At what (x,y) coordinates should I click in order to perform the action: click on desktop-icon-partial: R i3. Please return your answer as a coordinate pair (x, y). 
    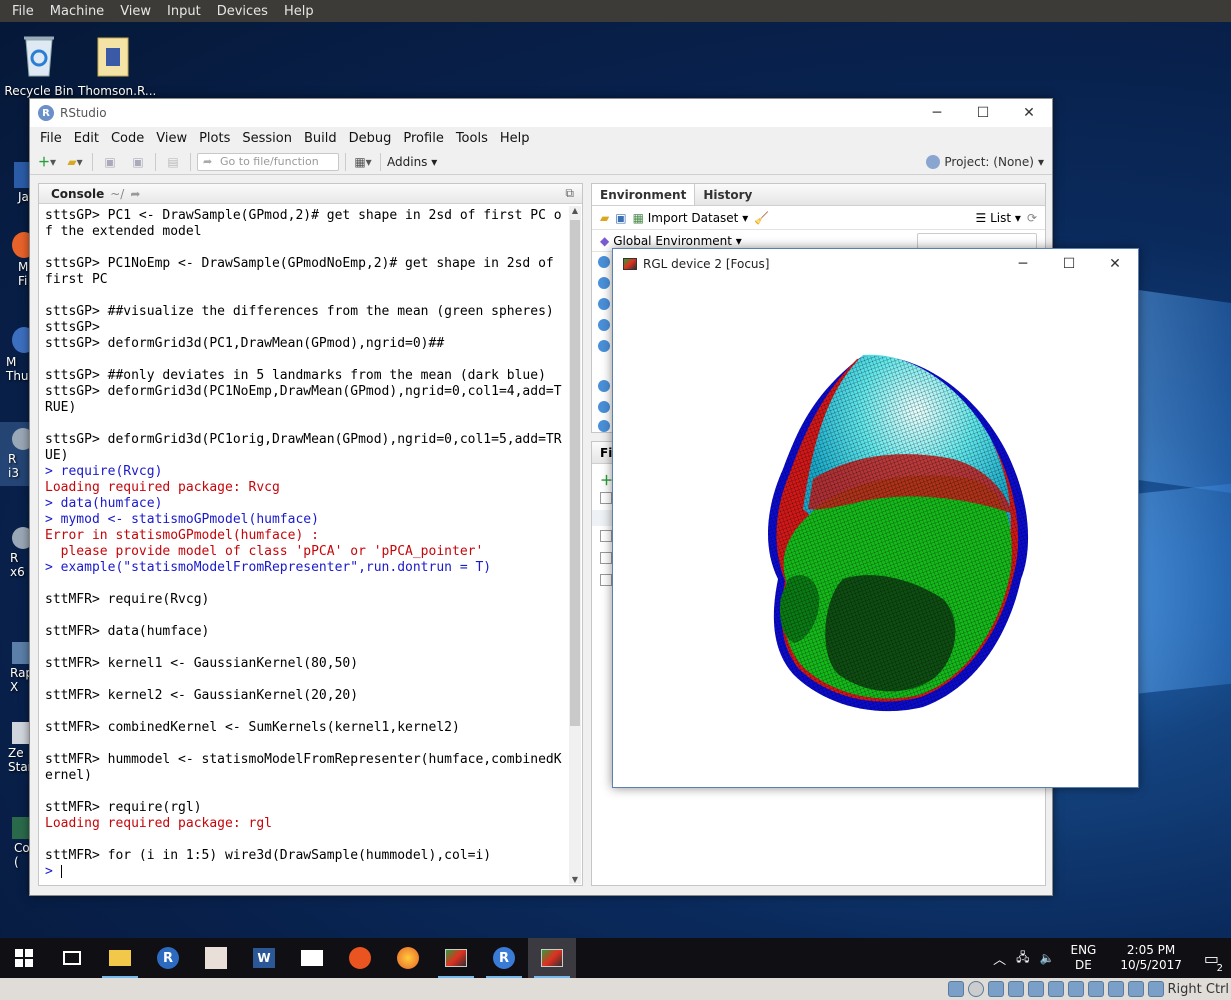
    Looking at the image, I should click on (17, 454).